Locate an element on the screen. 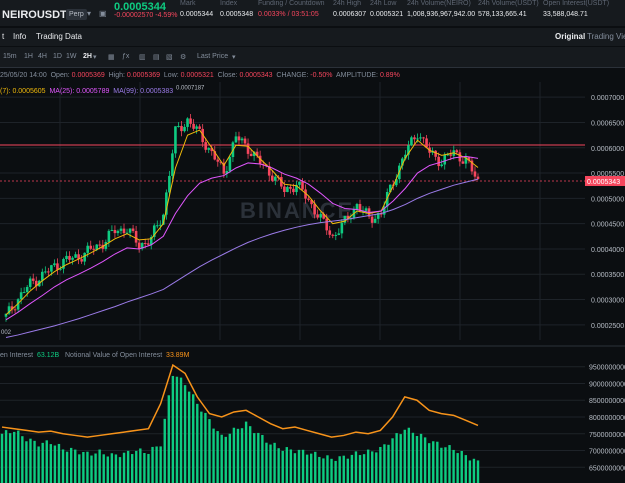 This screenshot has height=483, width=625. oi-axis-label: 9000000000 is located at coordinates (607, 384).